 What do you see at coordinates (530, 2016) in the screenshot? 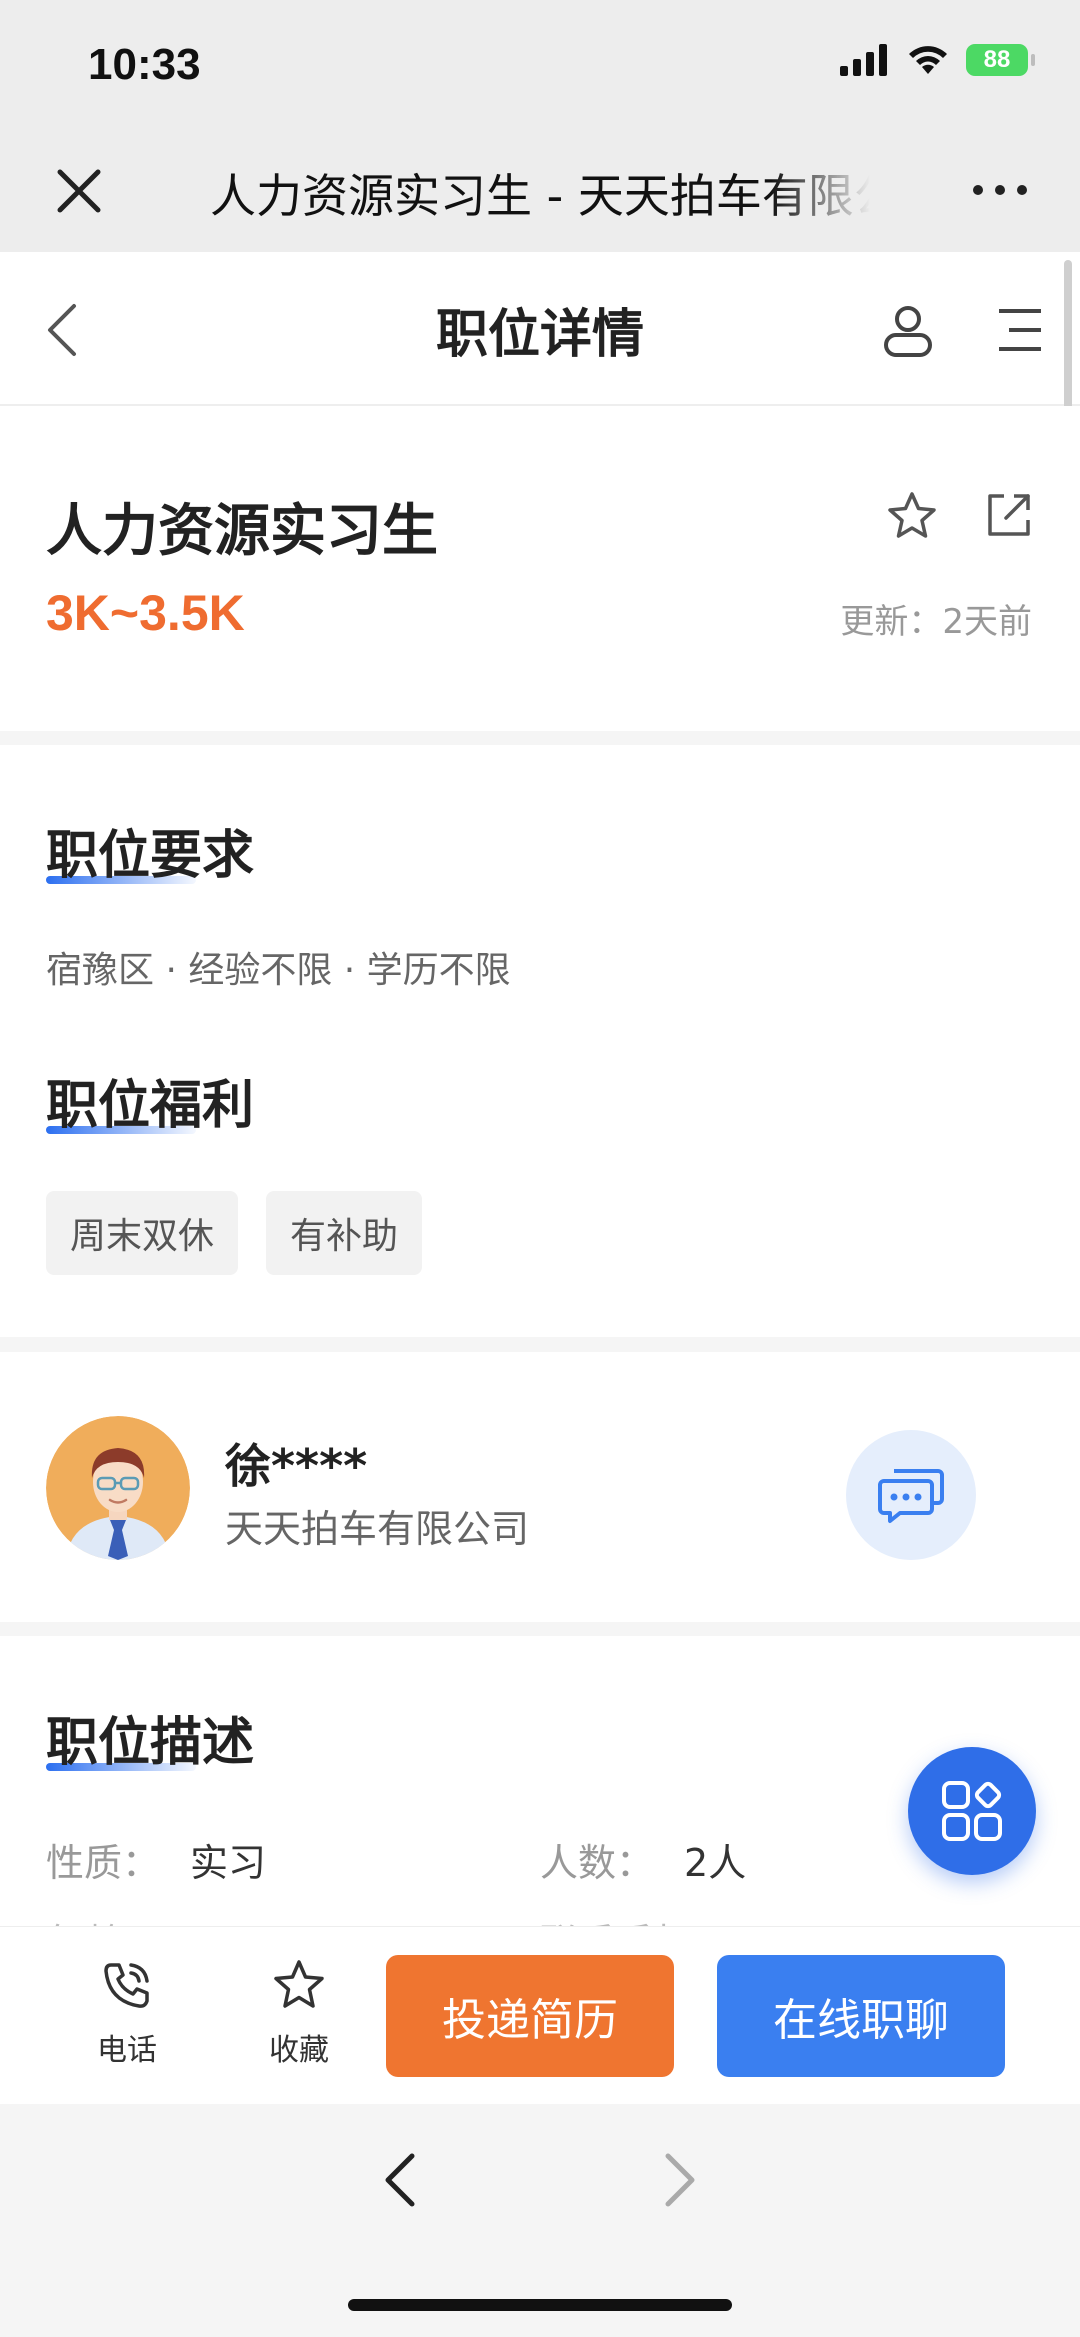
I see `apply-resume-button: 投递简历` at bounding box center [530, 2016].